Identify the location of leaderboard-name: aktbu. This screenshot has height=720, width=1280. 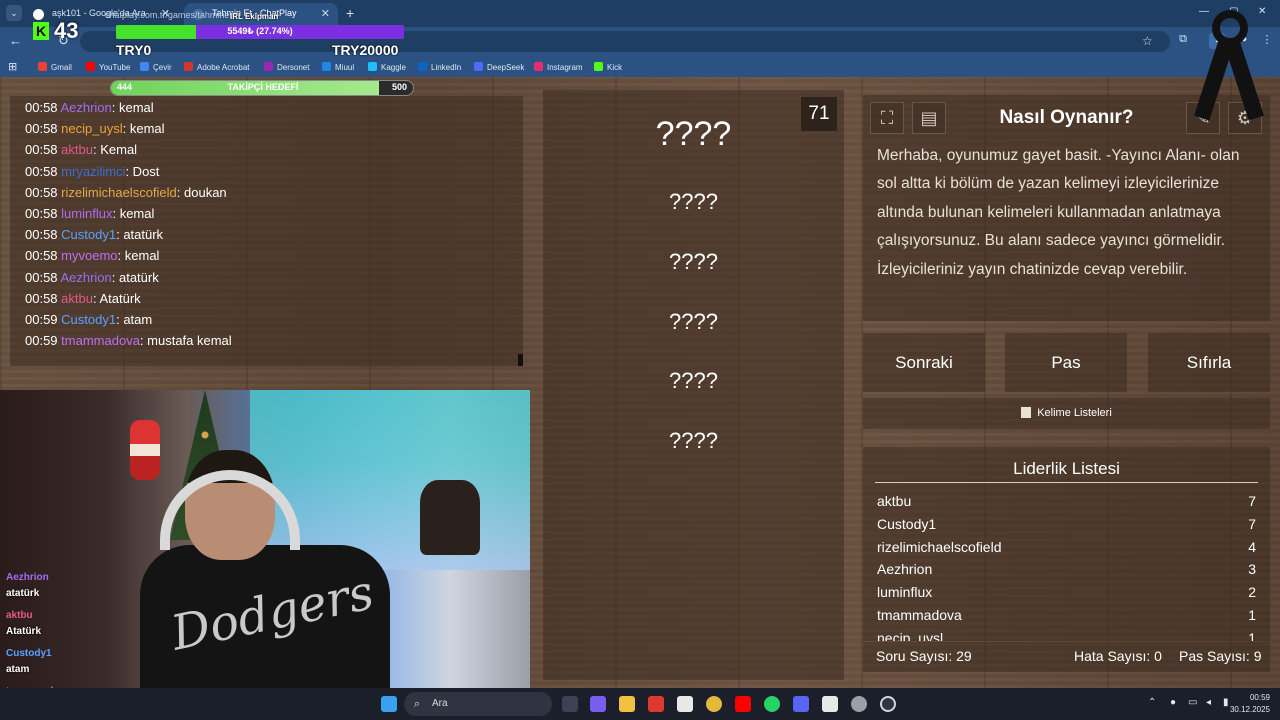
(894, 501).